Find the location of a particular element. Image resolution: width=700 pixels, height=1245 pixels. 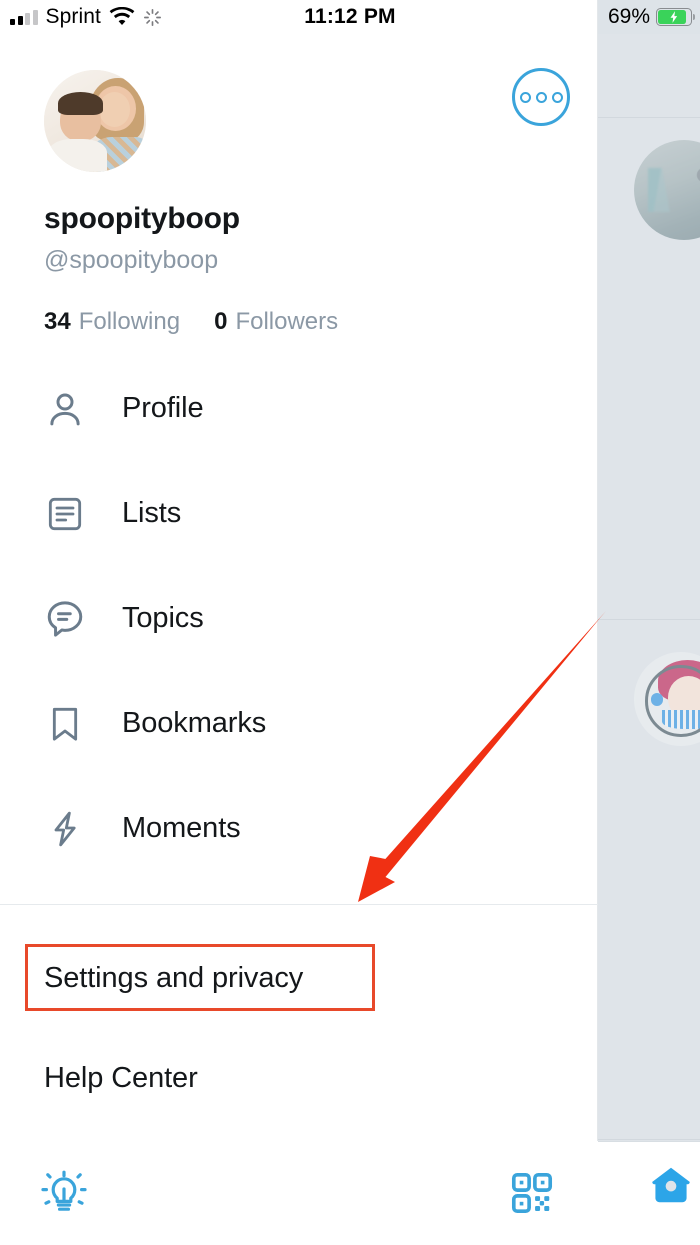

speech-bubble-lines-icon is located at coordinates (65, 619).